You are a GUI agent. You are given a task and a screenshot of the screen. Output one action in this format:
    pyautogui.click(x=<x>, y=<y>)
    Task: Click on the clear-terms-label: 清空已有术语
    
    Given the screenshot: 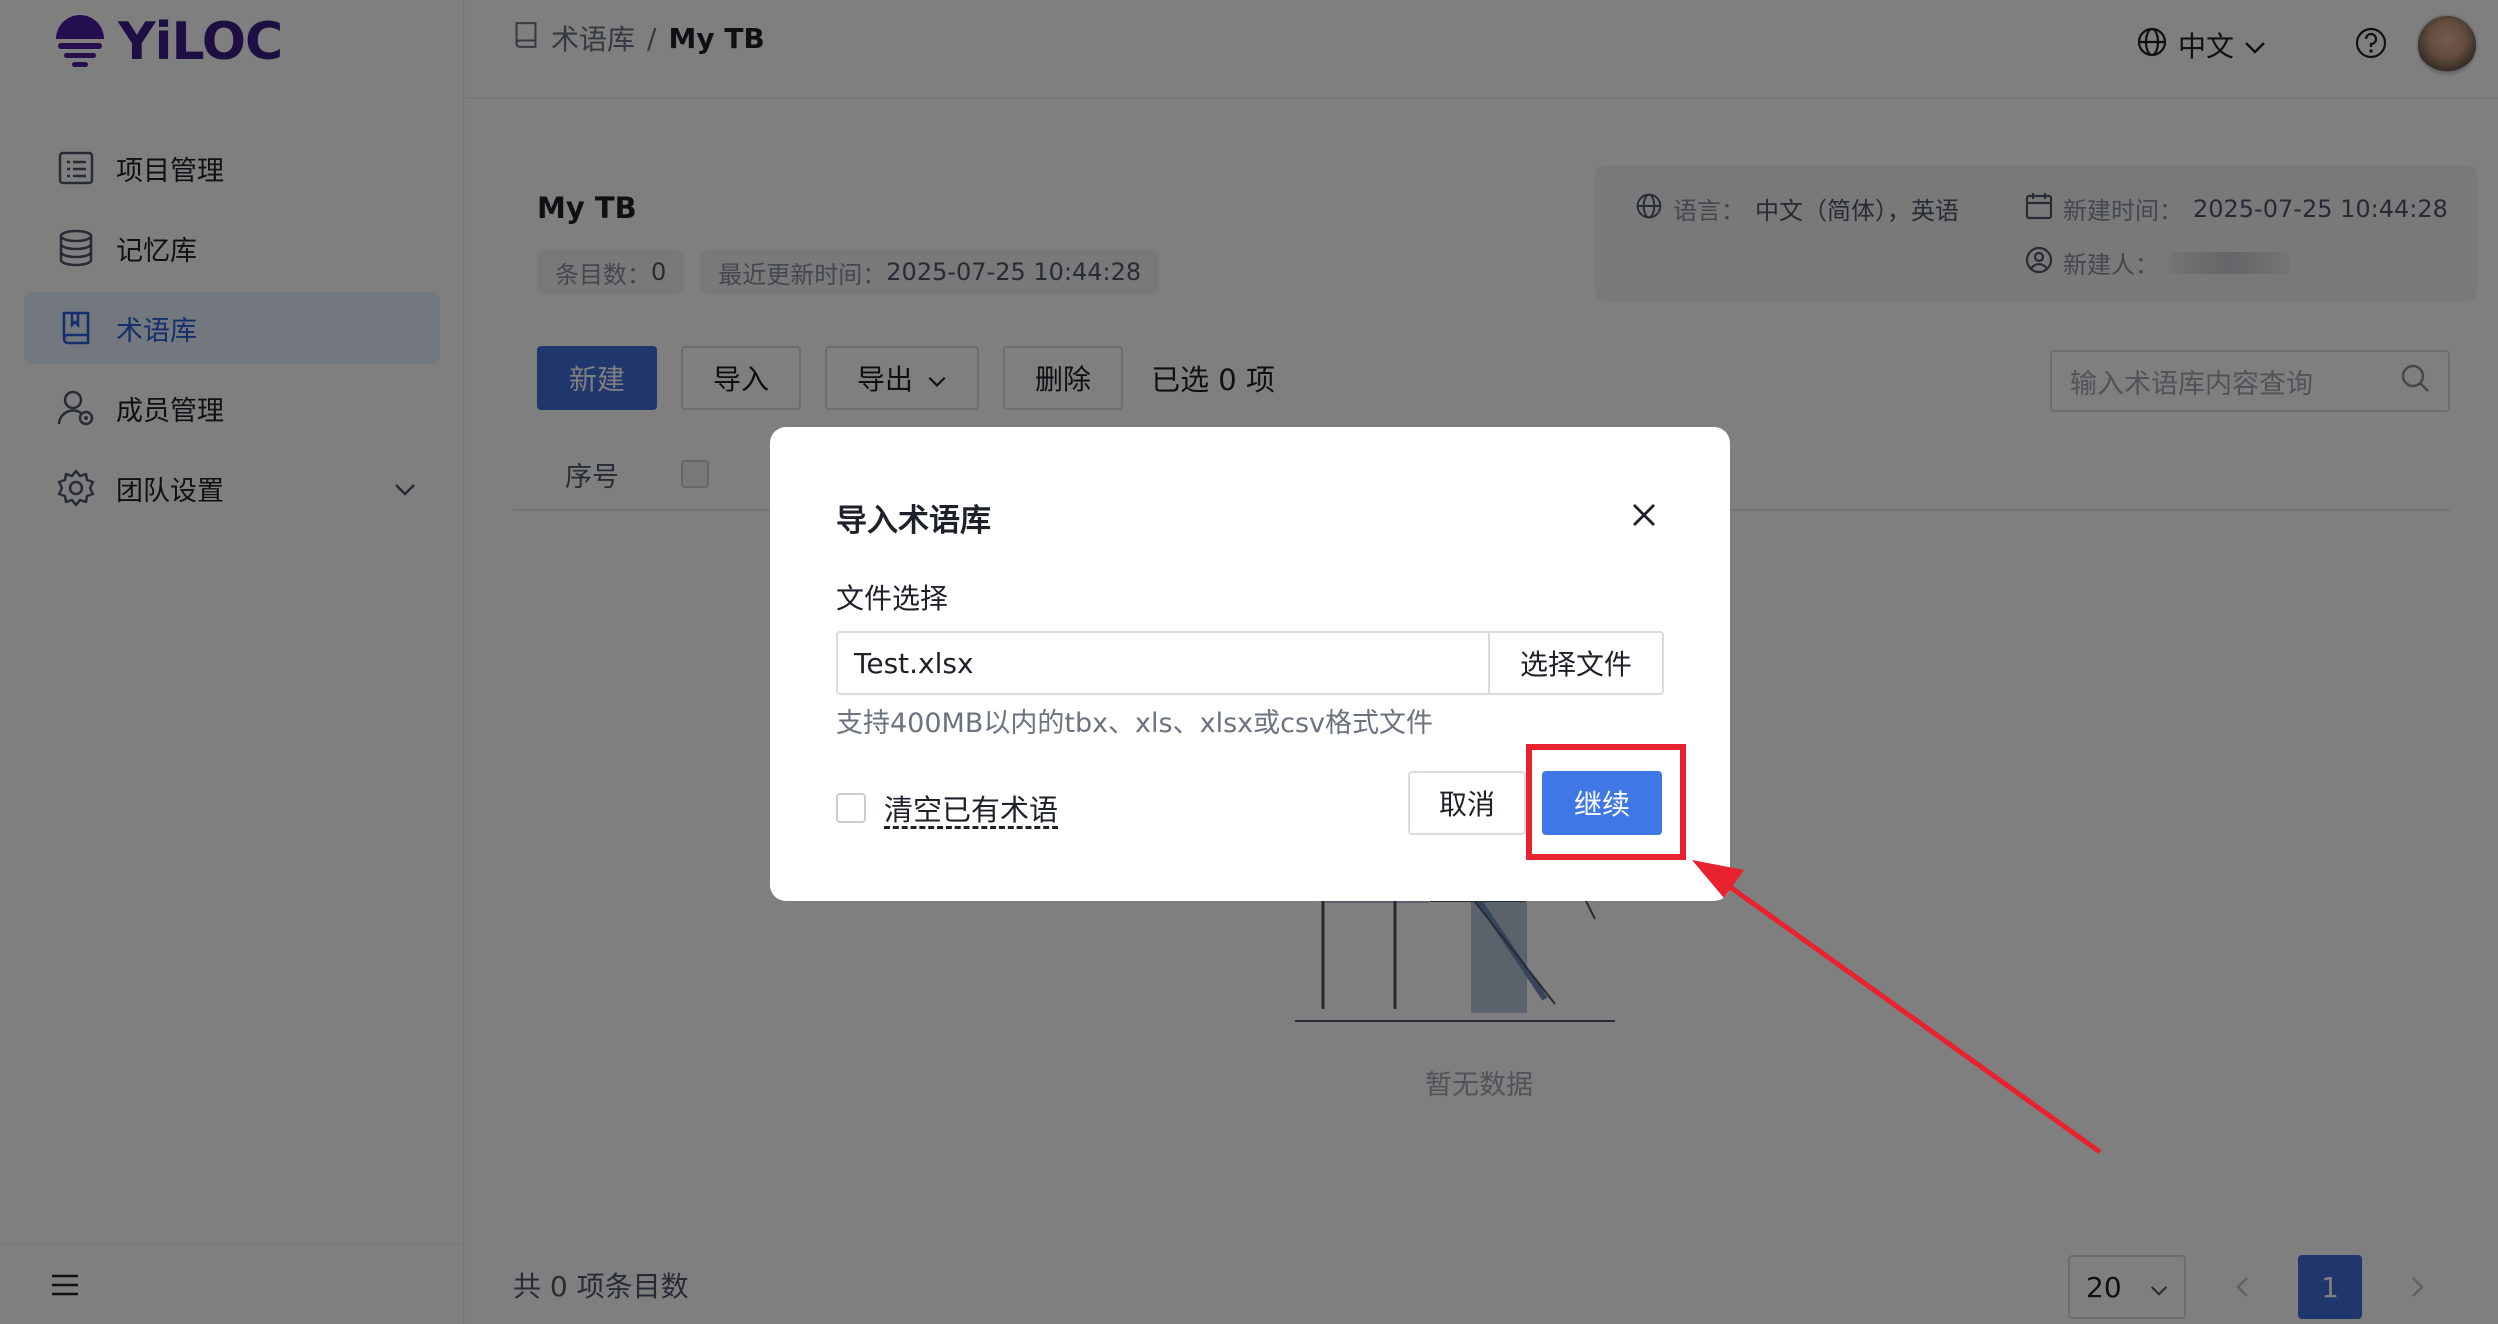 What is the action you would take?
    pyautogui.click(x=971, y=808)
    